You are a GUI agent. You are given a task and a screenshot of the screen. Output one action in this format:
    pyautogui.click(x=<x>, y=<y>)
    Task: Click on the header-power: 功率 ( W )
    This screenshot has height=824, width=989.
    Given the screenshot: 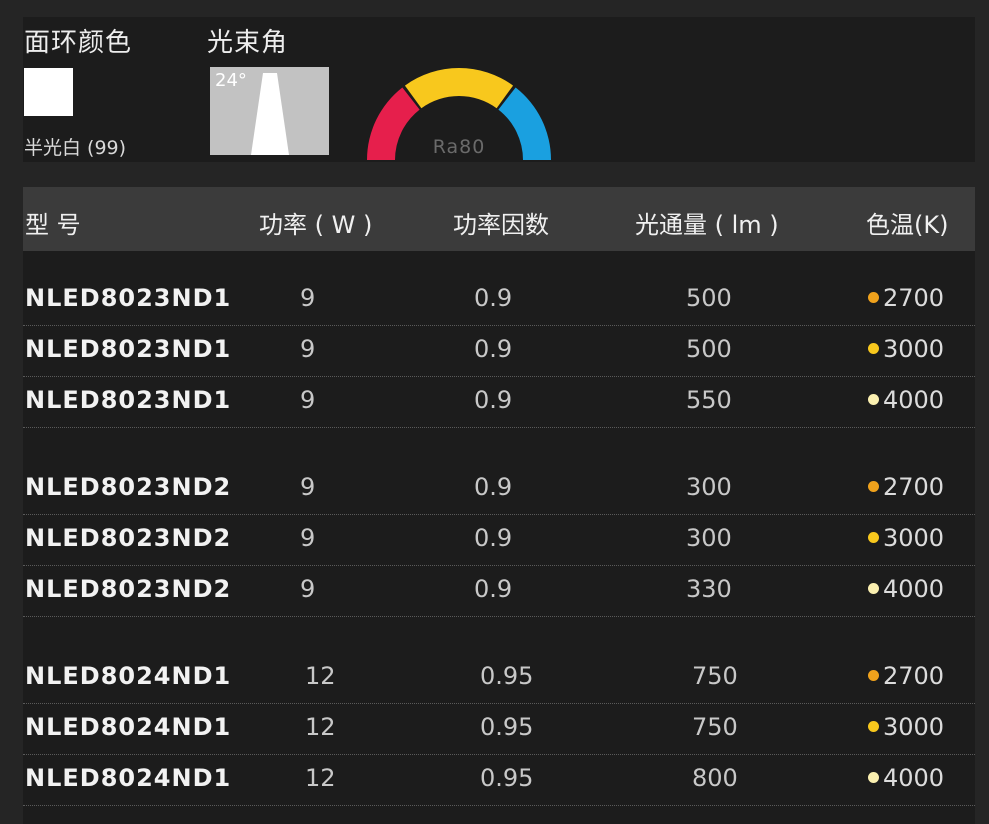 What is the action you would take?
    pyautogui.click(x=316, y=225)
    